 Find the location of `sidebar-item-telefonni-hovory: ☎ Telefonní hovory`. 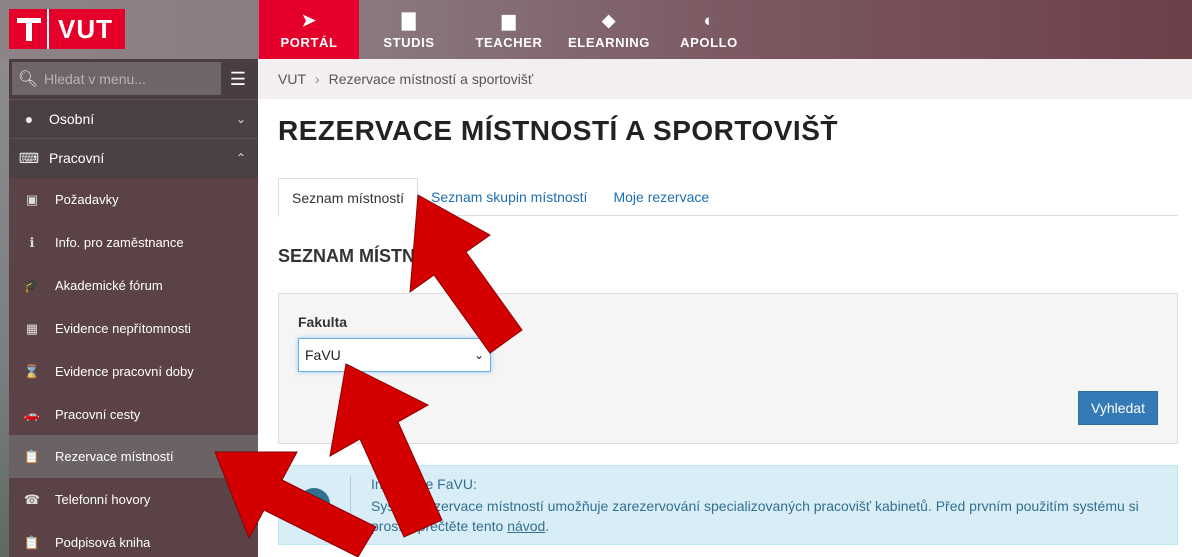

sidebar-item-telefonni-hovory: ☎ Telefonní hovory is located at coordinates (133, 499).